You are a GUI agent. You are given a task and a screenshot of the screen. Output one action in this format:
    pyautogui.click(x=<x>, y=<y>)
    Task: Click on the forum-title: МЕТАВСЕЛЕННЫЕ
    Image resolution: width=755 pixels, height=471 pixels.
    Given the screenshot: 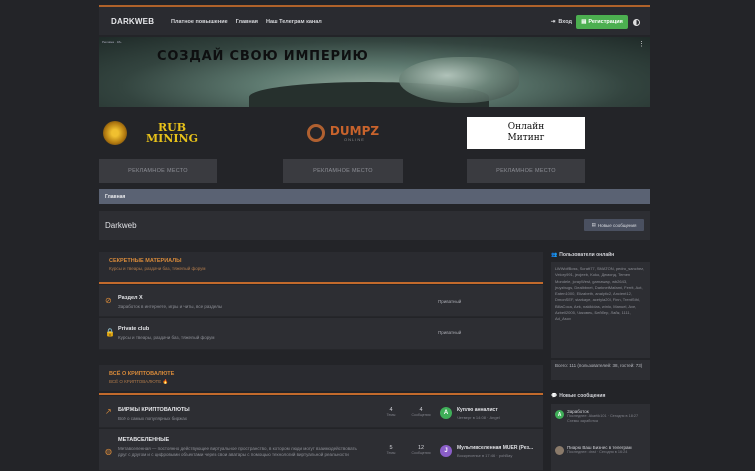 What is the action you would take?
    pyautogui.click(x=143, y=440)
    